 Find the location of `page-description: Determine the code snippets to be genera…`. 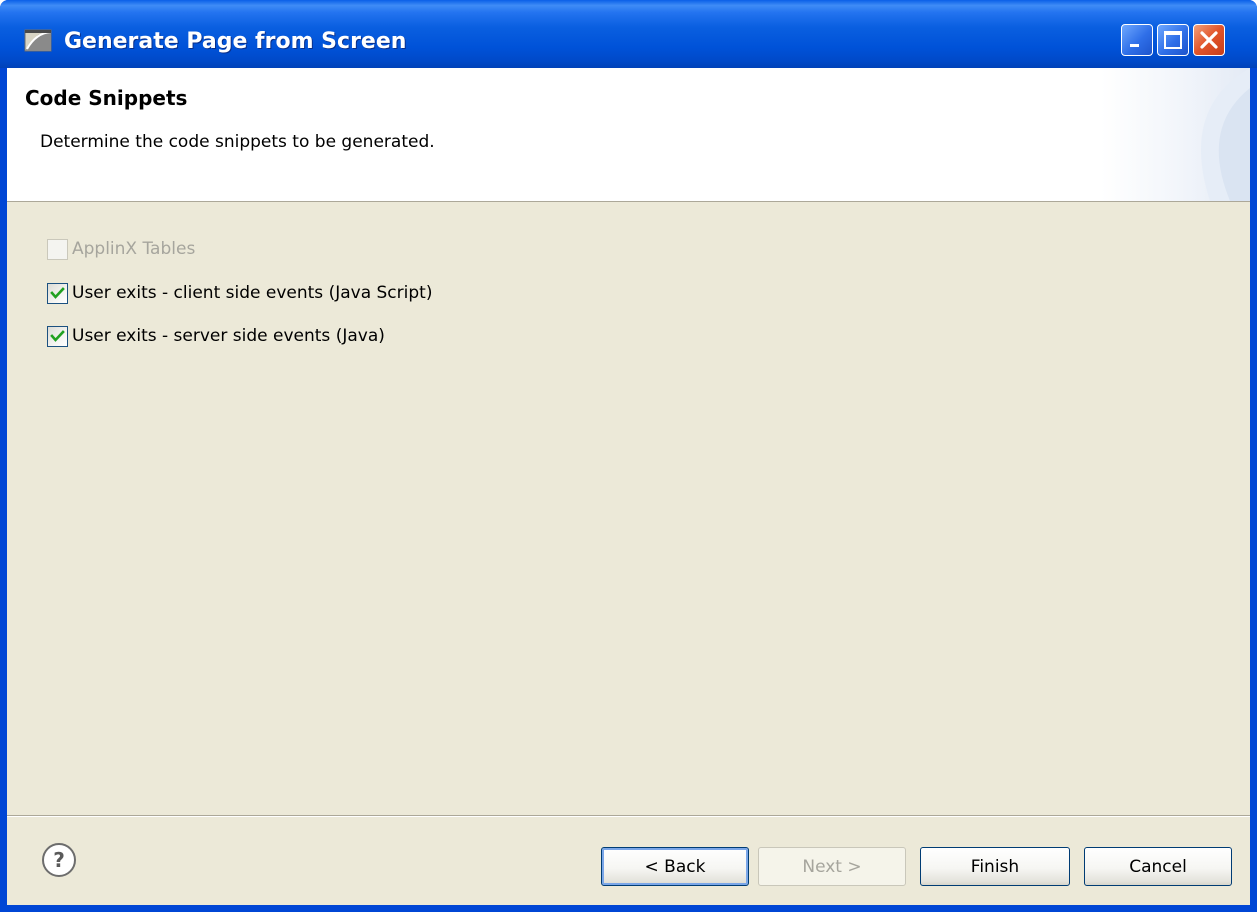

page-description: Determine the code snippets to be genera… is located at coordinates (237, 142).